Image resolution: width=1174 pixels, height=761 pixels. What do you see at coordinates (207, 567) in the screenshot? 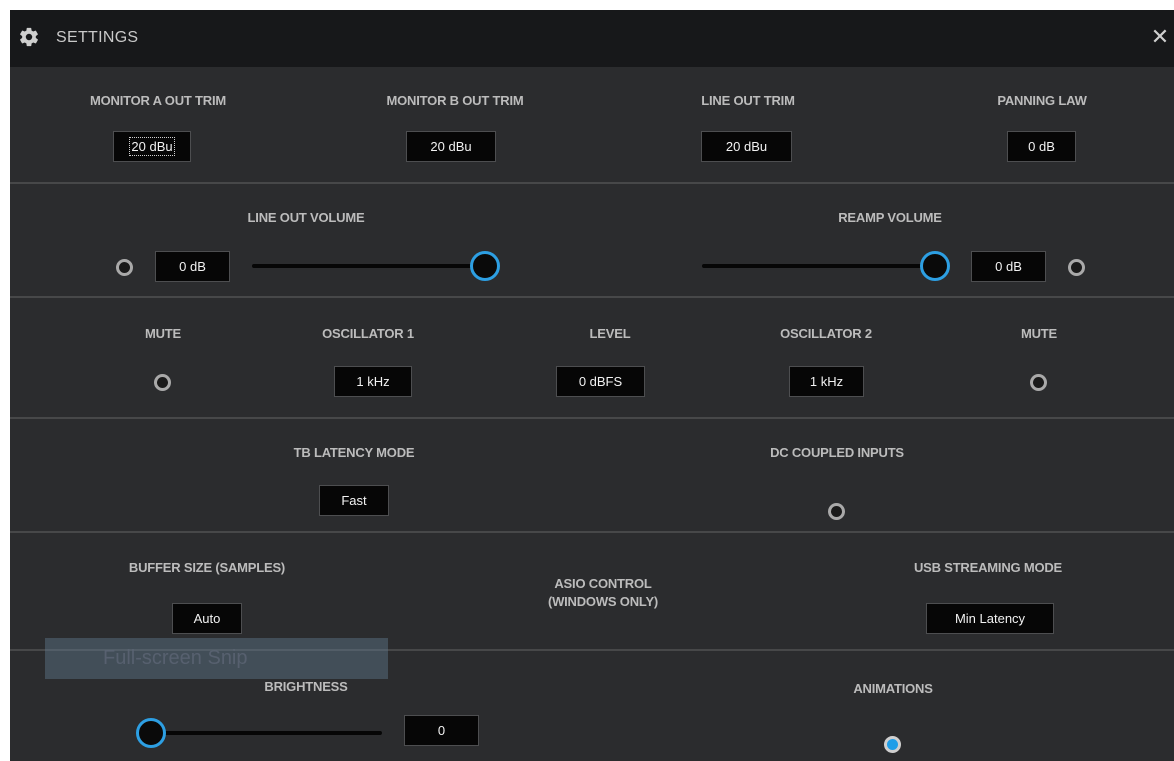
I see `buffer-size-label: BUFFER SIZE (SAMPLES)` at bounding box center [207, 567].